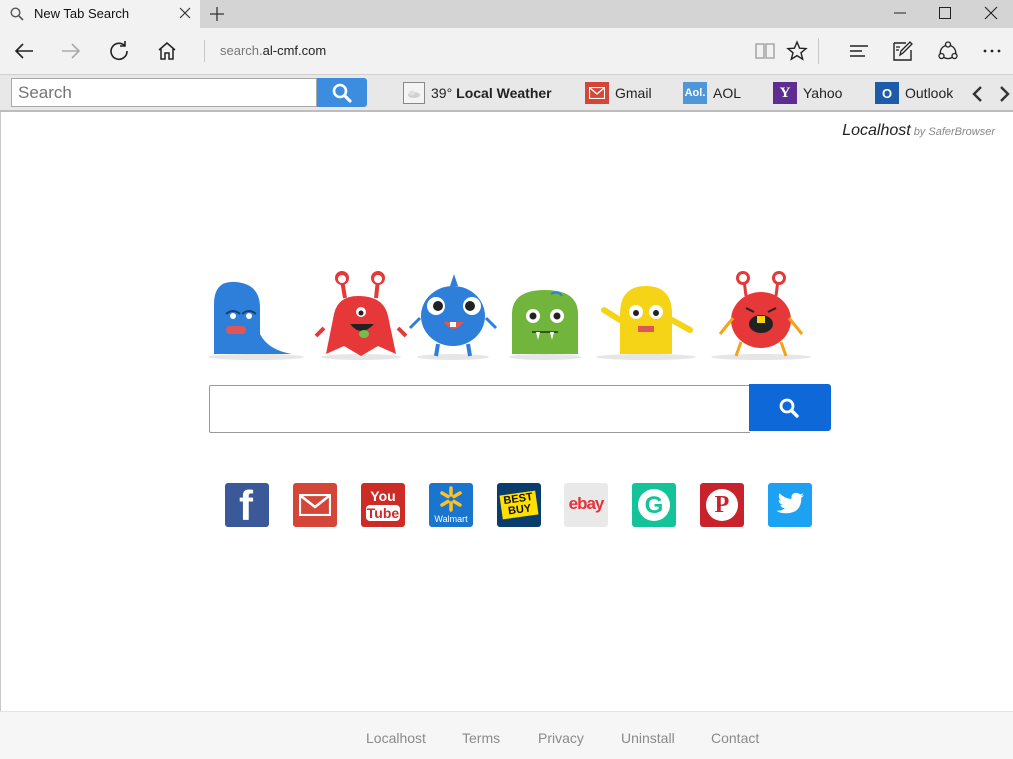 This screenshot has width=1013, height=759. What do you see at coordinates (396, 738) in the screenshot?
I see `footer-link-localhost: Localhost` at bounding box center [396, 738].